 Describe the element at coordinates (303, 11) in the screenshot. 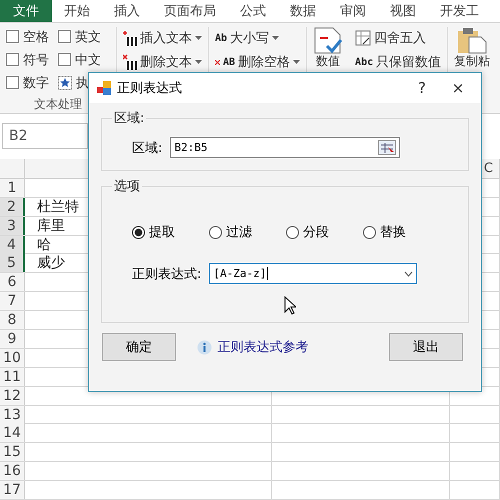

I see `menu-tab: 数据` at that location.